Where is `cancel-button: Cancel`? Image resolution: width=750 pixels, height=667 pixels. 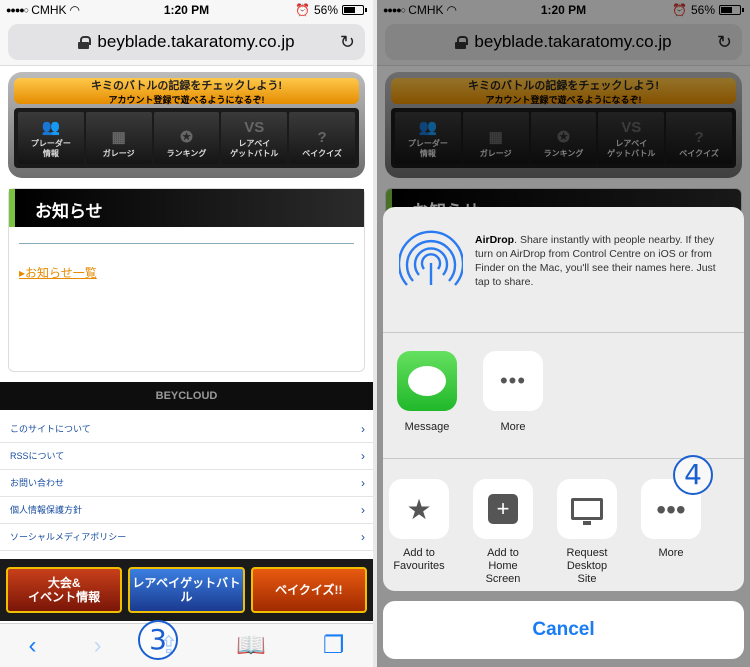
cancel-button: Cancel is located at coordinates (563, 630).